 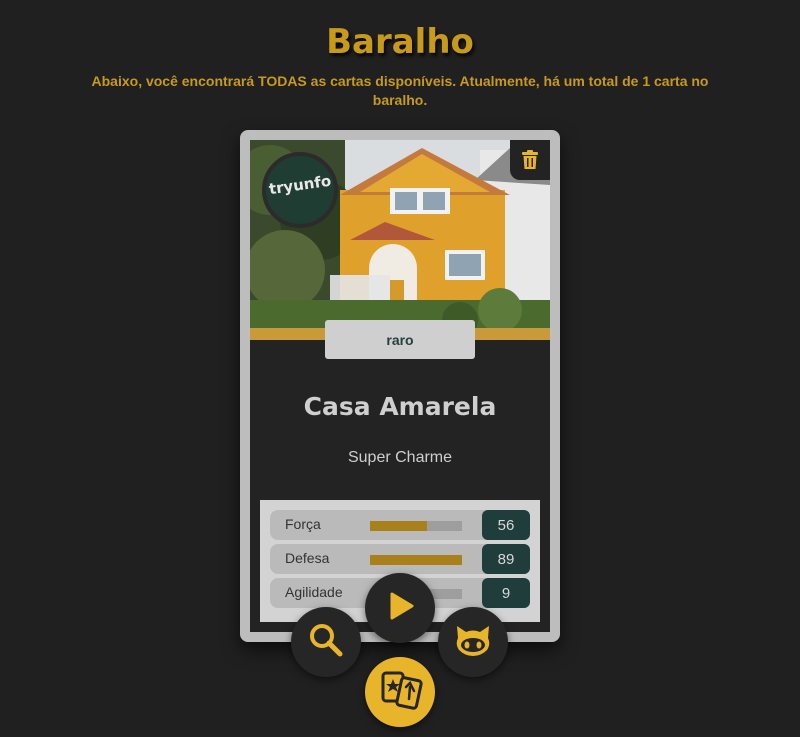 I want to click on deck-button, so click(x=400, y=692).